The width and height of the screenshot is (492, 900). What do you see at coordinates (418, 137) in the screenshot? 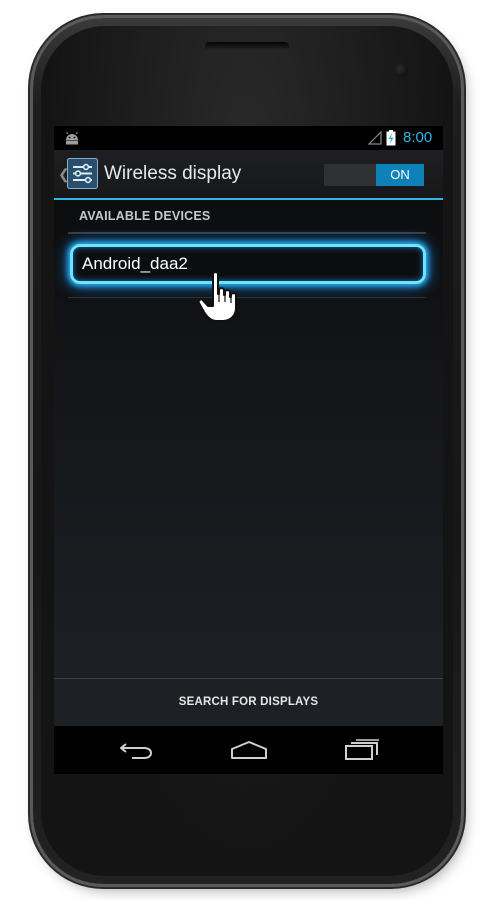
I see `status-clock: 8:00` at bounding box center [418, 137].